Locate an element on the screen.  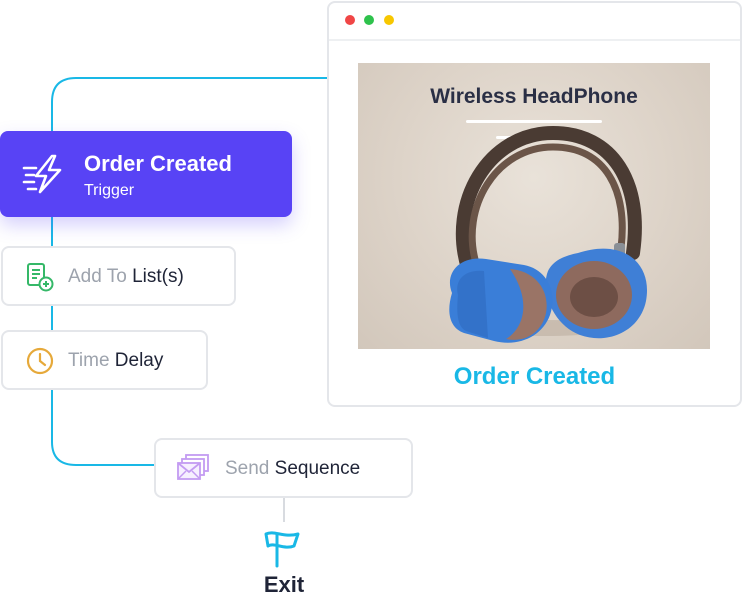
step-label: Send Sequence is located at coordinates (292, 469).